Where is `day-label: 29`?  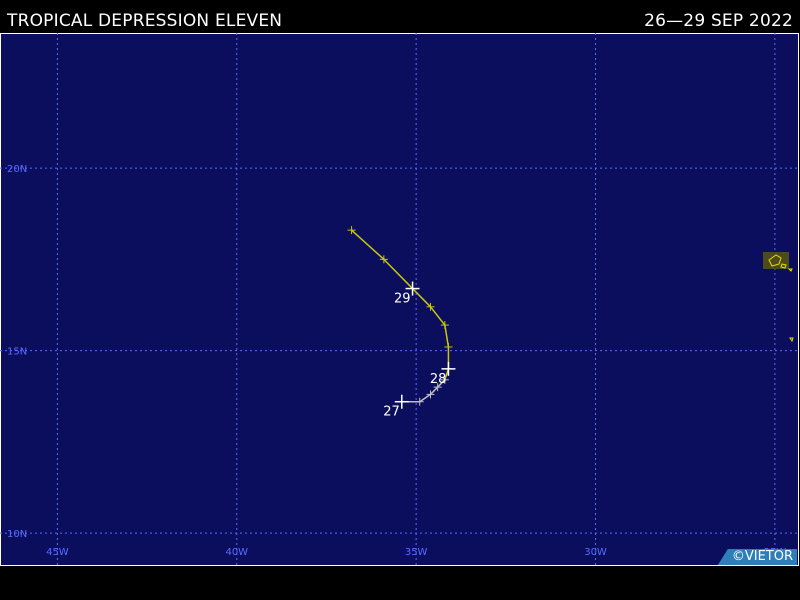
day-label: 29 is located at coordinates (402, 299).